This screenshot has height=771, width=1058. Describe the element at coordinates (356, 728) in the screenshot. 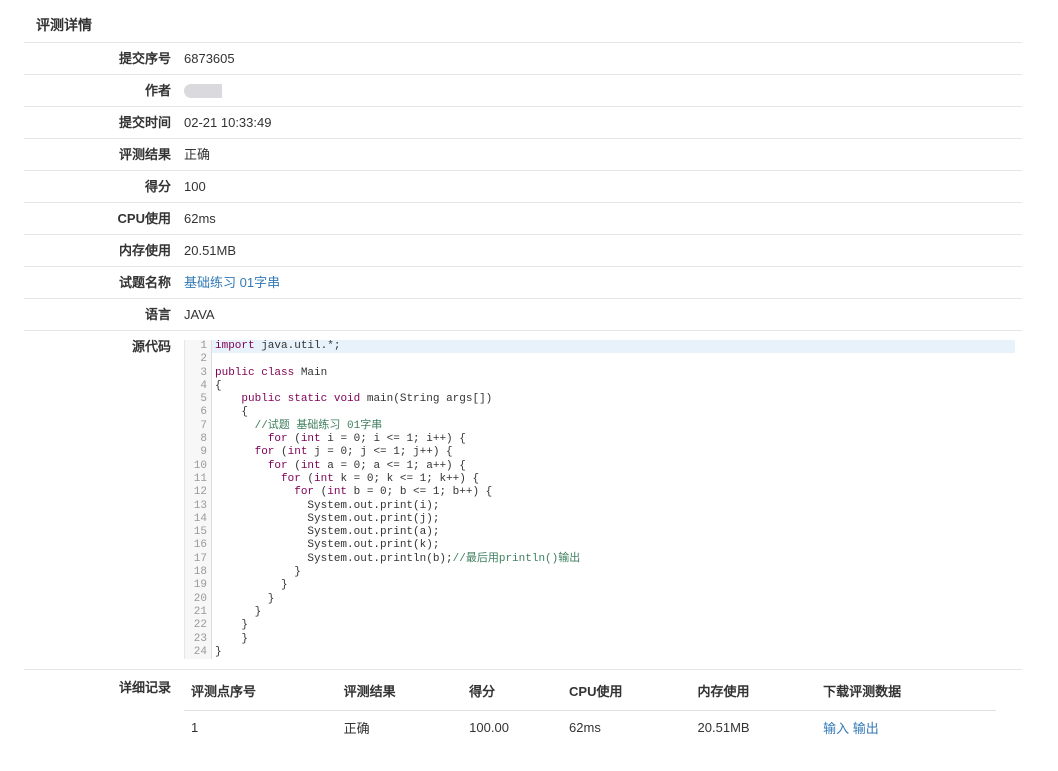

I see `cell-result: 正确` at that location.